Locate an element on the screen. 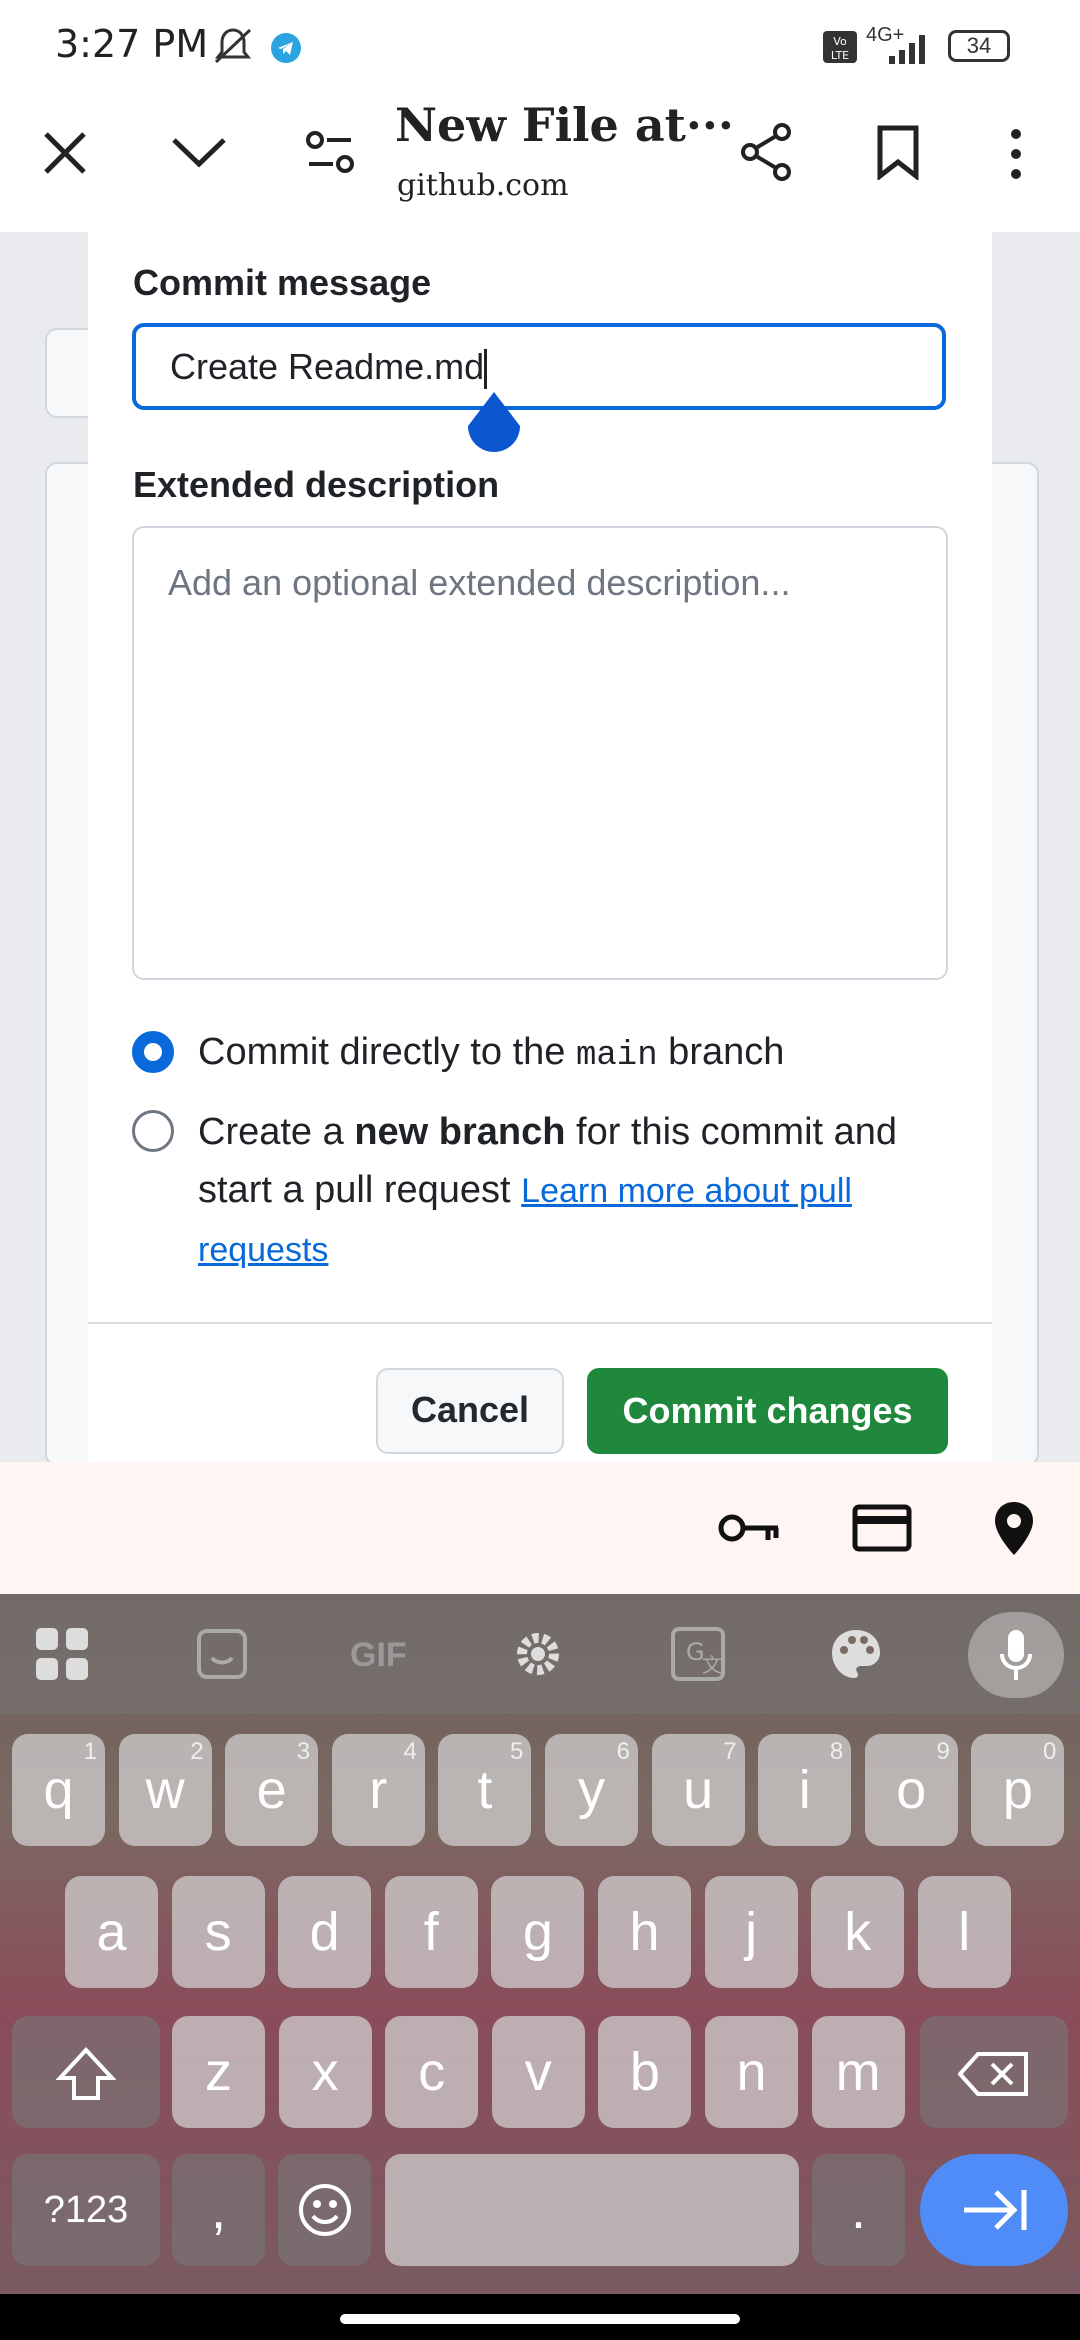  key-g: g is located at coordinates (538, 1932).